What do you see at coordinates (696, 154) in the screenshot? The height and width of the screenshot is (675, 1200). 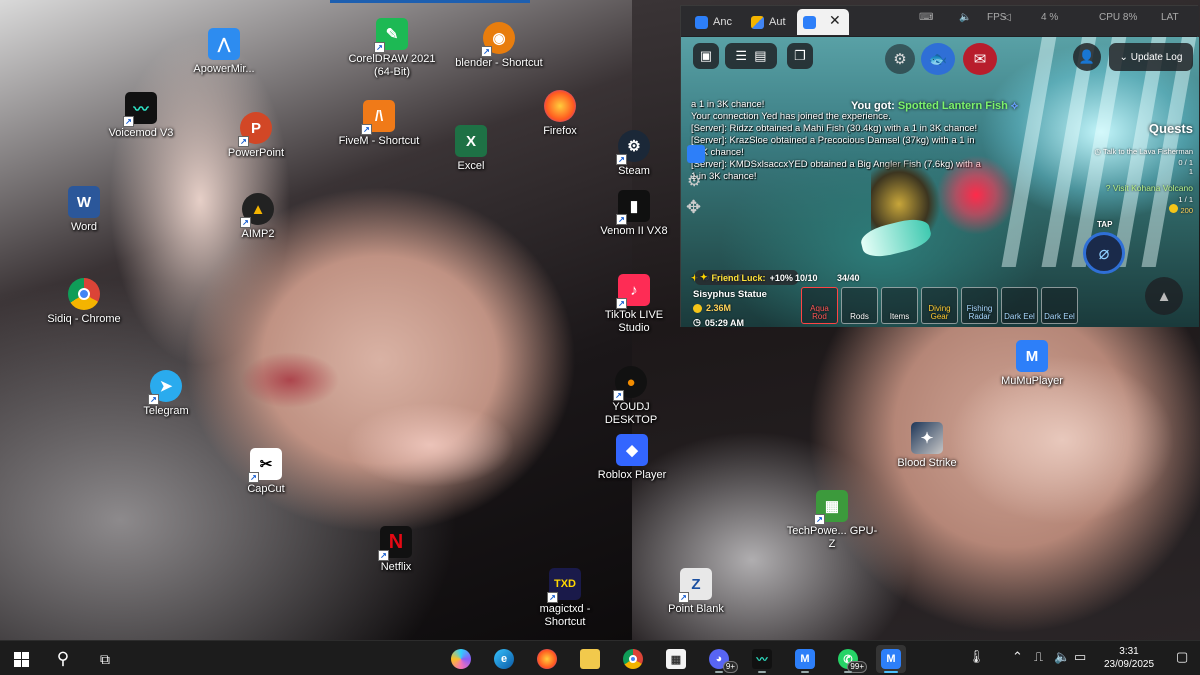 I see `overlay-blue-button` at bounding box center [696, 154].